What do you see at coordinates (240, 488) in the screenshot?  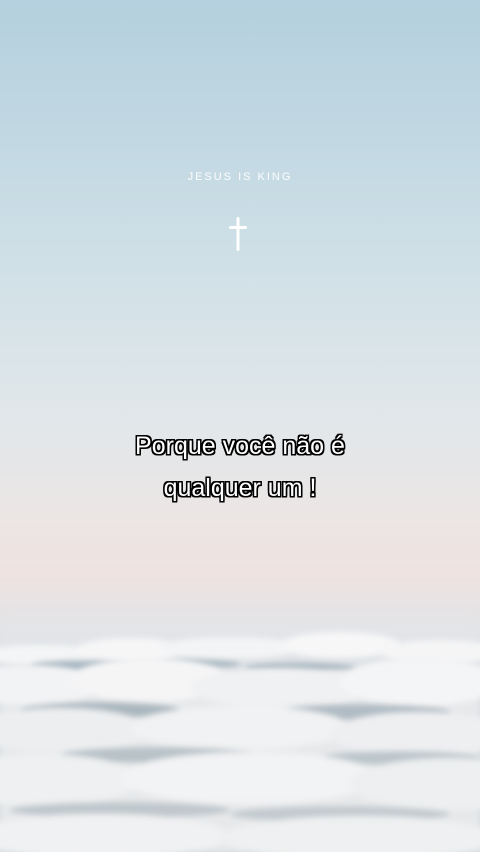 I see `caption-line-2: qualquer um !` at bounding box center [240, 488].